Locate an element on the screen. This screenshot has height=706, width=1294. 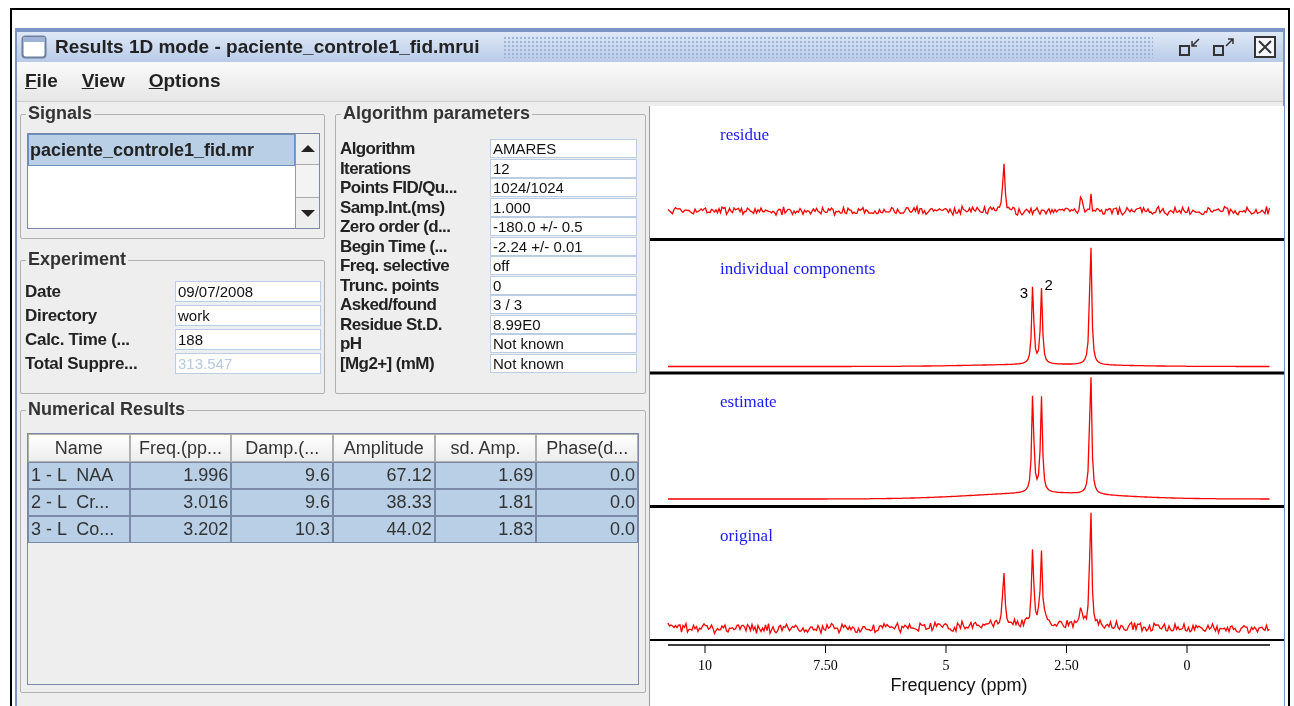
field-label: Date is located at coordinates (43, 291).